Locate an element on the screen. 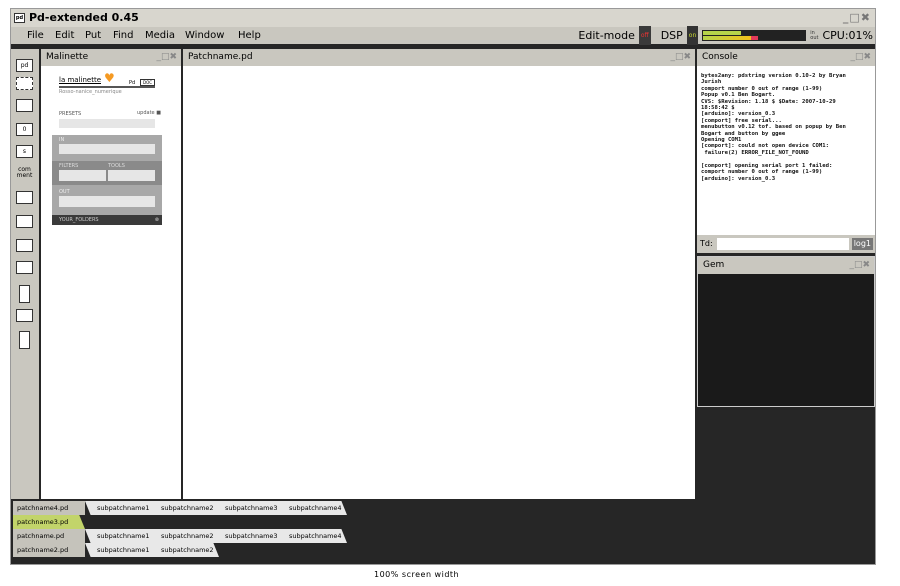  subtitle: Rosso-nanice_numerique is located at coordinates (90, 92).